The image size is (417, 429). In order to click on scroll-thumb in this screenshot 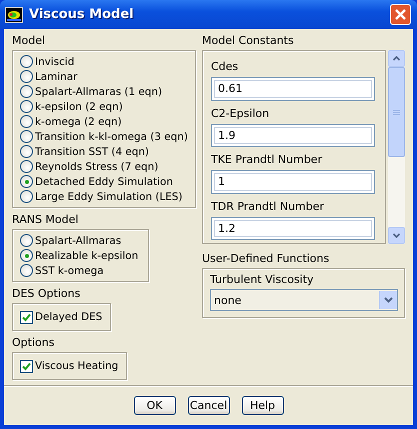, I will do `click(396, 112)`.